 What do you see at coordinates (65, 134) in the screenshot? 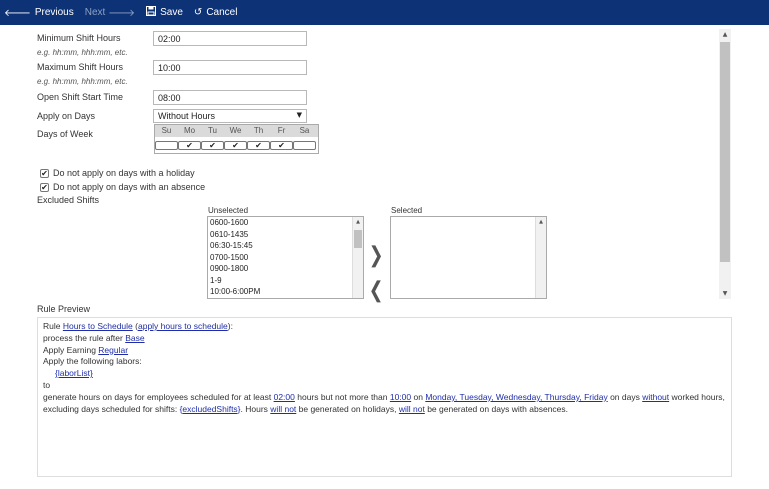
I see `days-of-week-label: Days of Week` at bounding box center [65, 134].